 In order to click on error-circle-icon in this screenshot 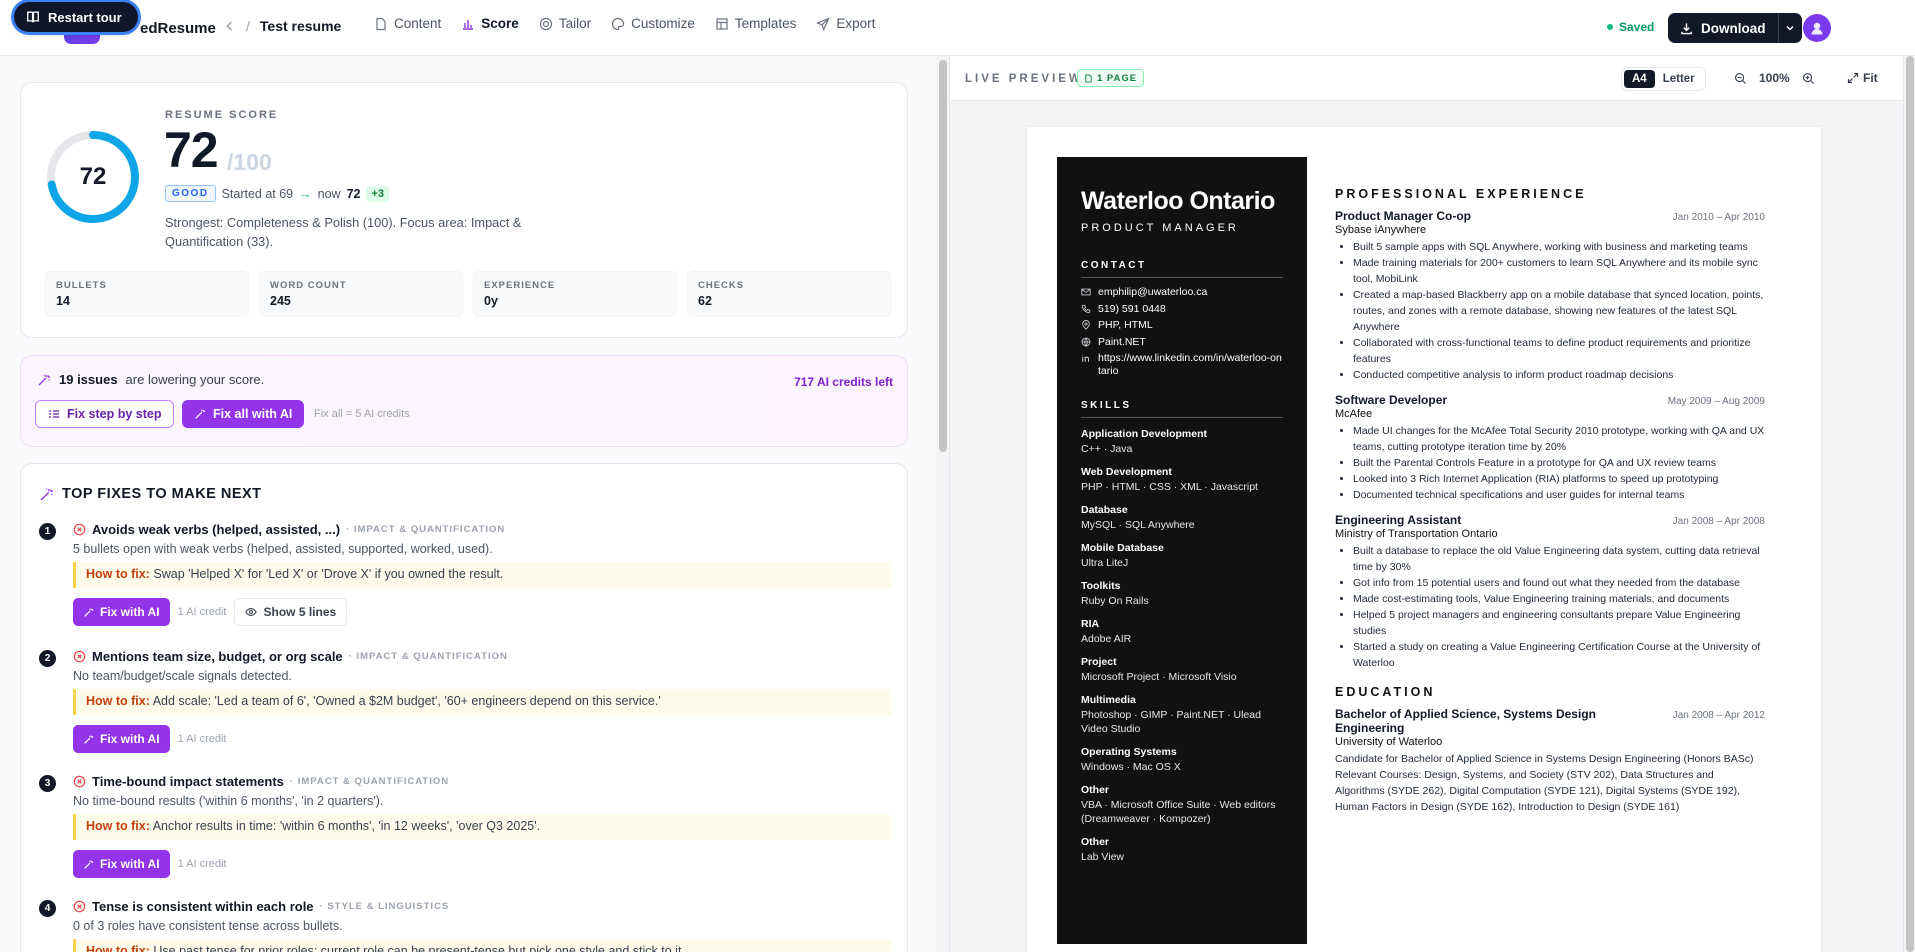, I will do `click(79, 906)`.